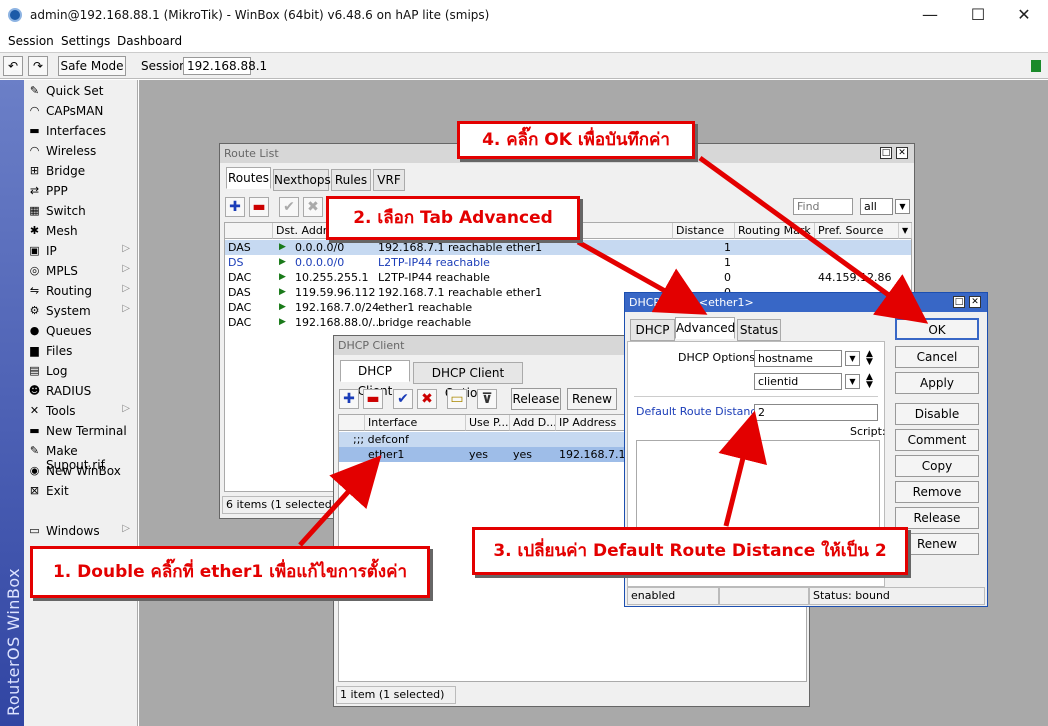  Describe the element at coordinates (642, 277) in the screenshot. I see `arrow-step2` at that location.